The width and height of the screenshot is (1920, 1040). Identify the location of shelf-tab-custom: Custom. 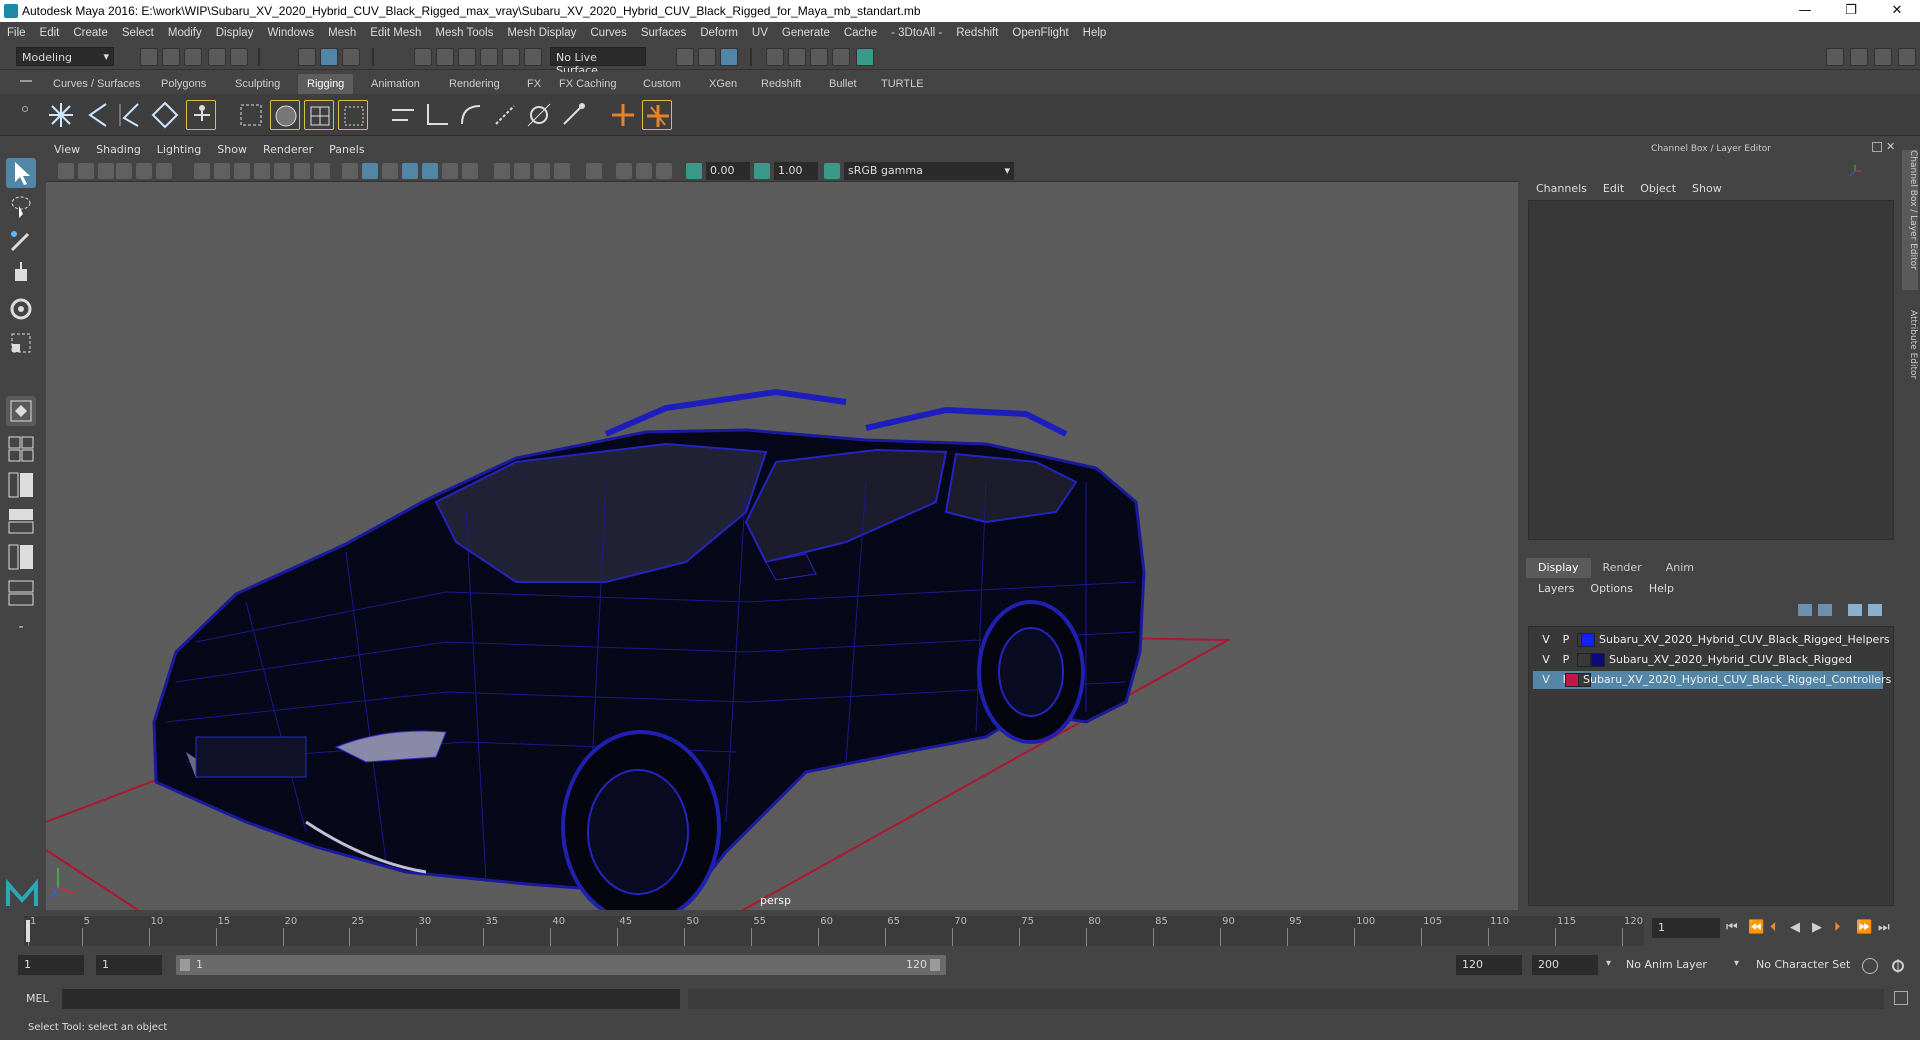
(662, 84).